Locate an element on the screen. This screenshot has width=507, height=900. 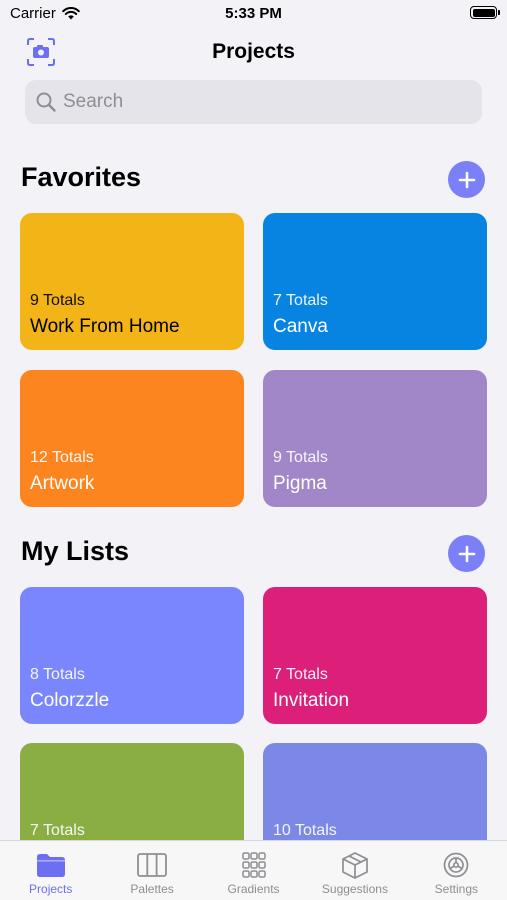
folder-icon is located at coordinates (50, 865).